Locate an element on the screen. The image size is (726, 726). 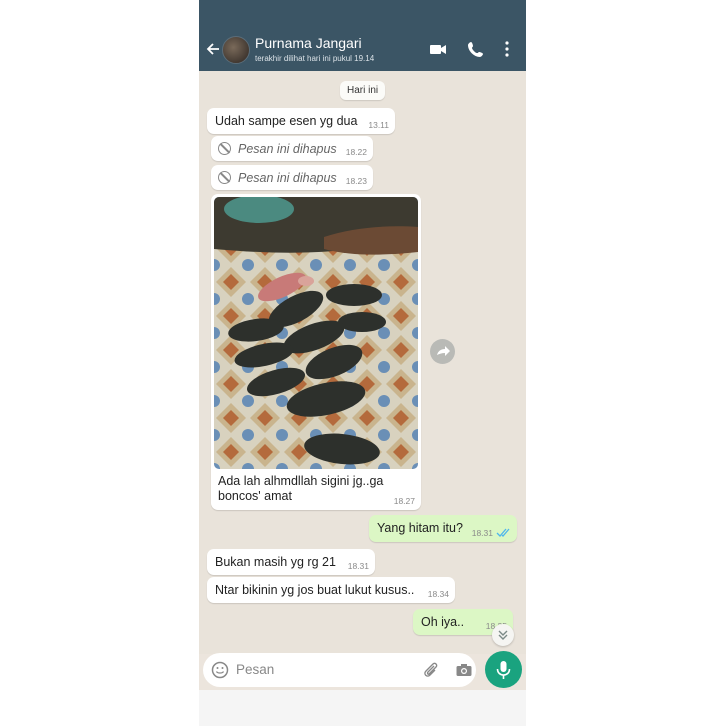
share-icon is located at coordinates (442, 351).